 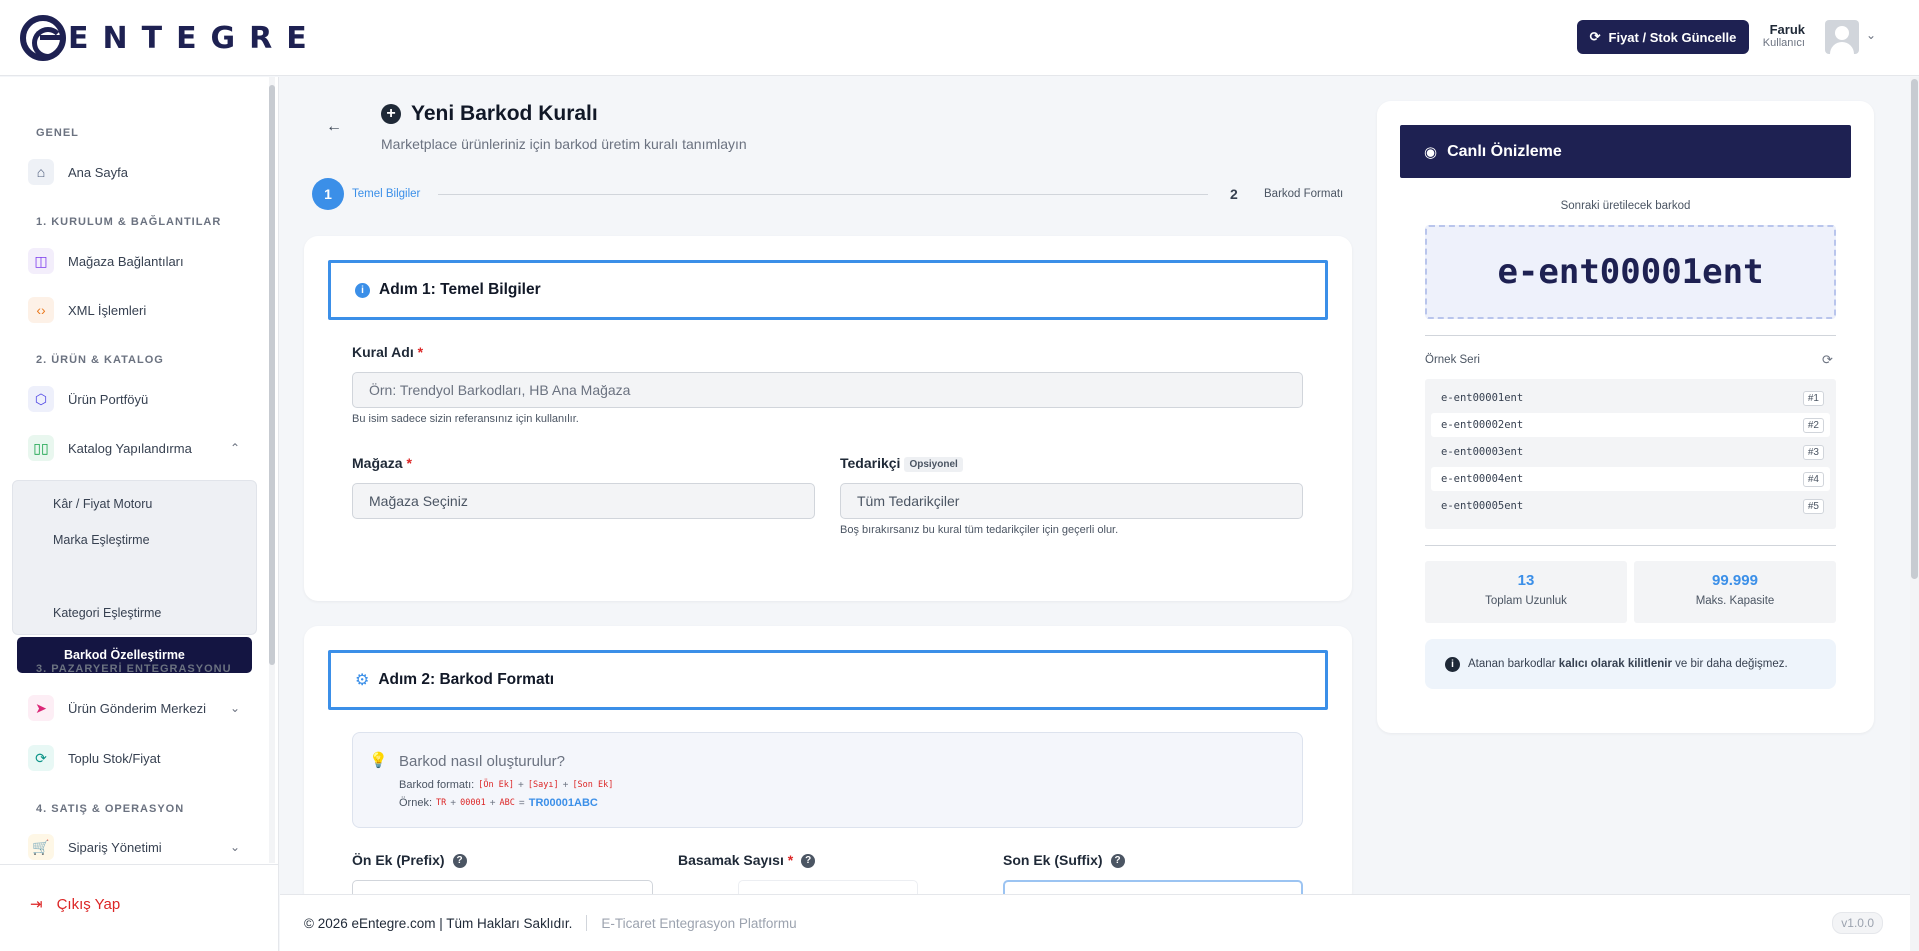 I want to click on digits-label: Basamak Sayısı *?, so click(x=747, y=860).